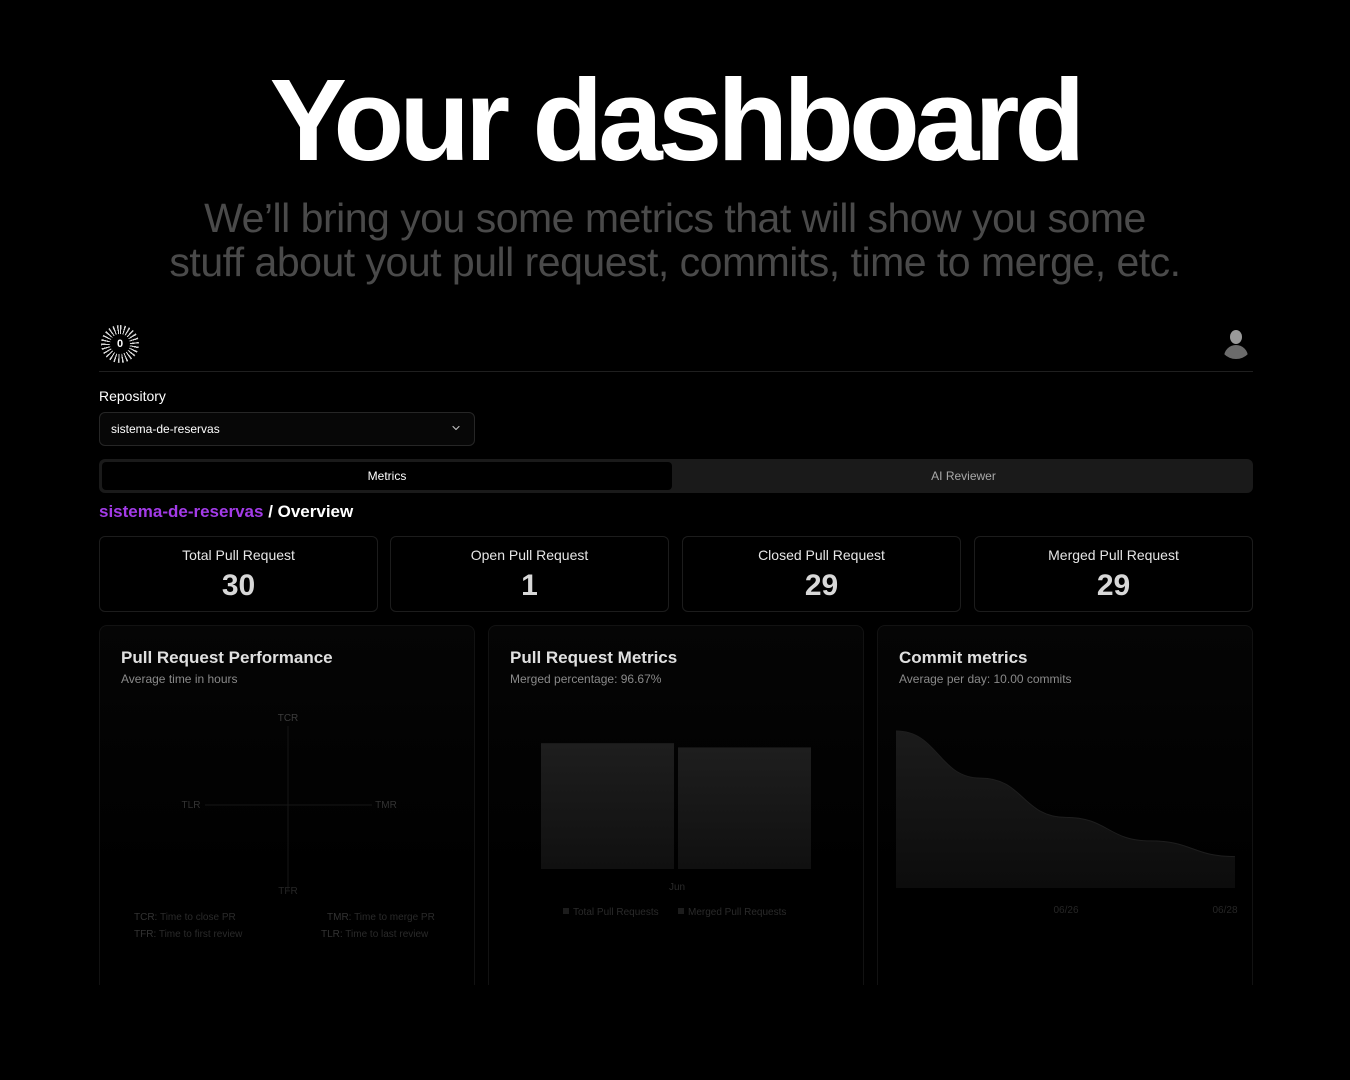  I want to click on stat-card-merged-pr: Merged Pull Request 29, so click(1113, 574).